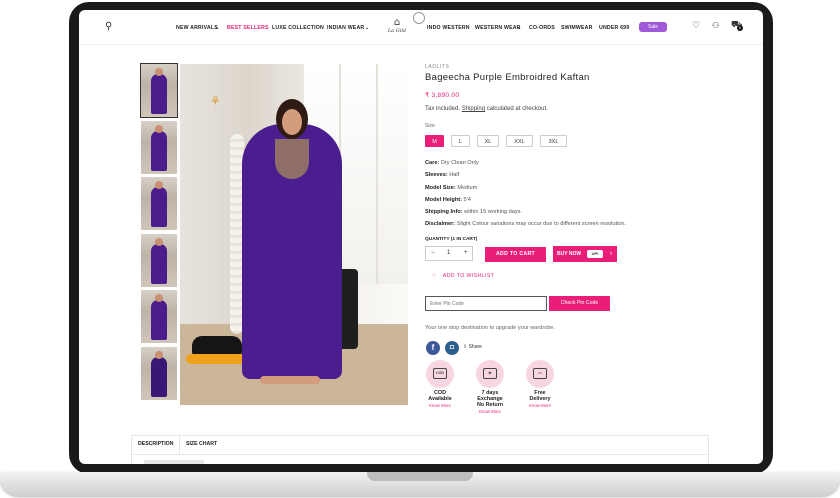 The height and width of the screenshot is (498, 840). Describe the element at coordinates (442, 95) in the screenshot. I see `product-price: ₹ 3,890.00` at that location.